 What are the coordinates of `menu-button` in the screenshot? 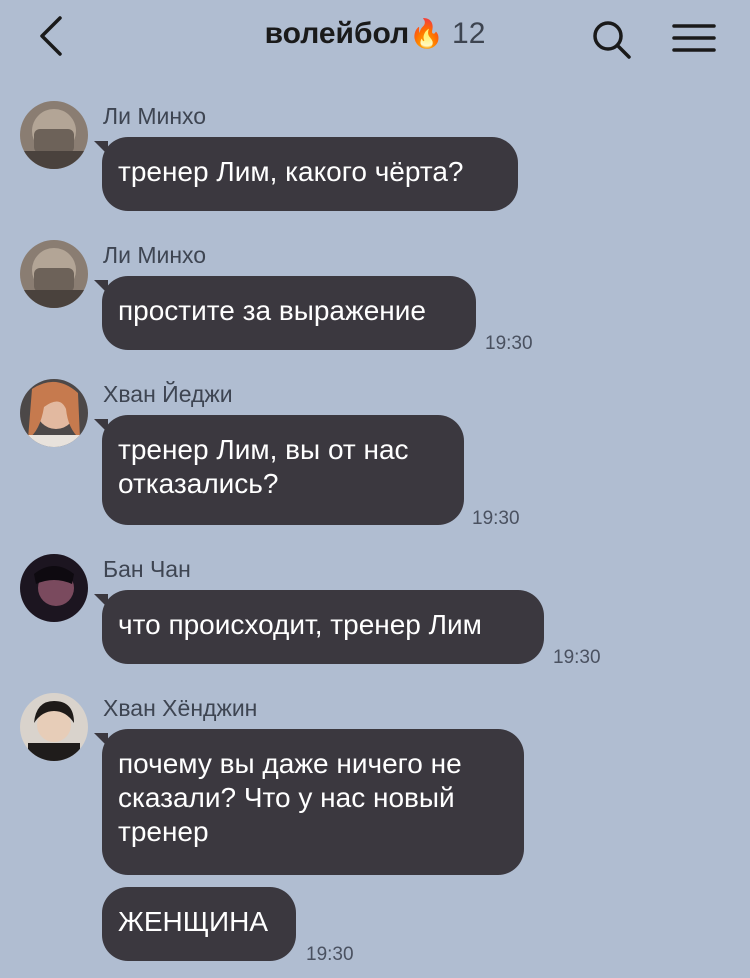 It's located at (694, 38).